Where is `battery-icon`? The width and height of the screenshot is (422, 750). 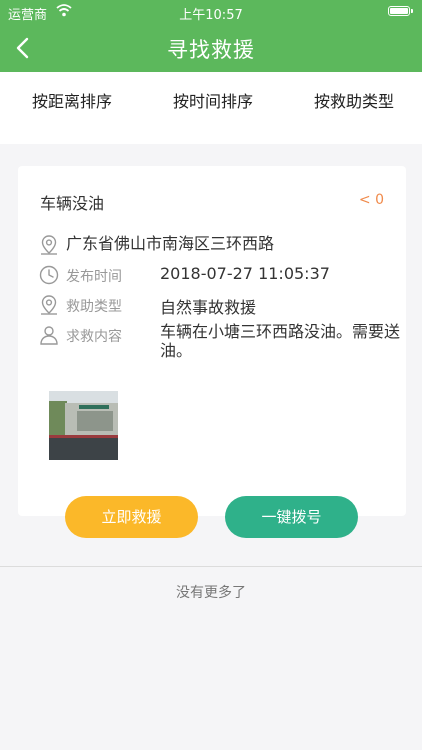 battery-icon is located at coordinates (399, 11).